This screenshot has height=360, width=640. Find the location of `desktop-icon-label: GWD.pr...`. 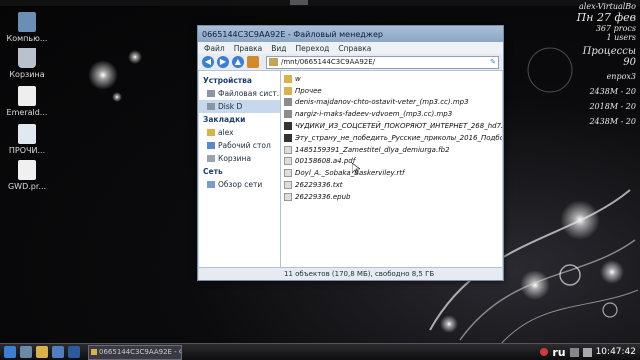

desktop-icon-label: GWD.pr... is located at coordinates (27, 186).